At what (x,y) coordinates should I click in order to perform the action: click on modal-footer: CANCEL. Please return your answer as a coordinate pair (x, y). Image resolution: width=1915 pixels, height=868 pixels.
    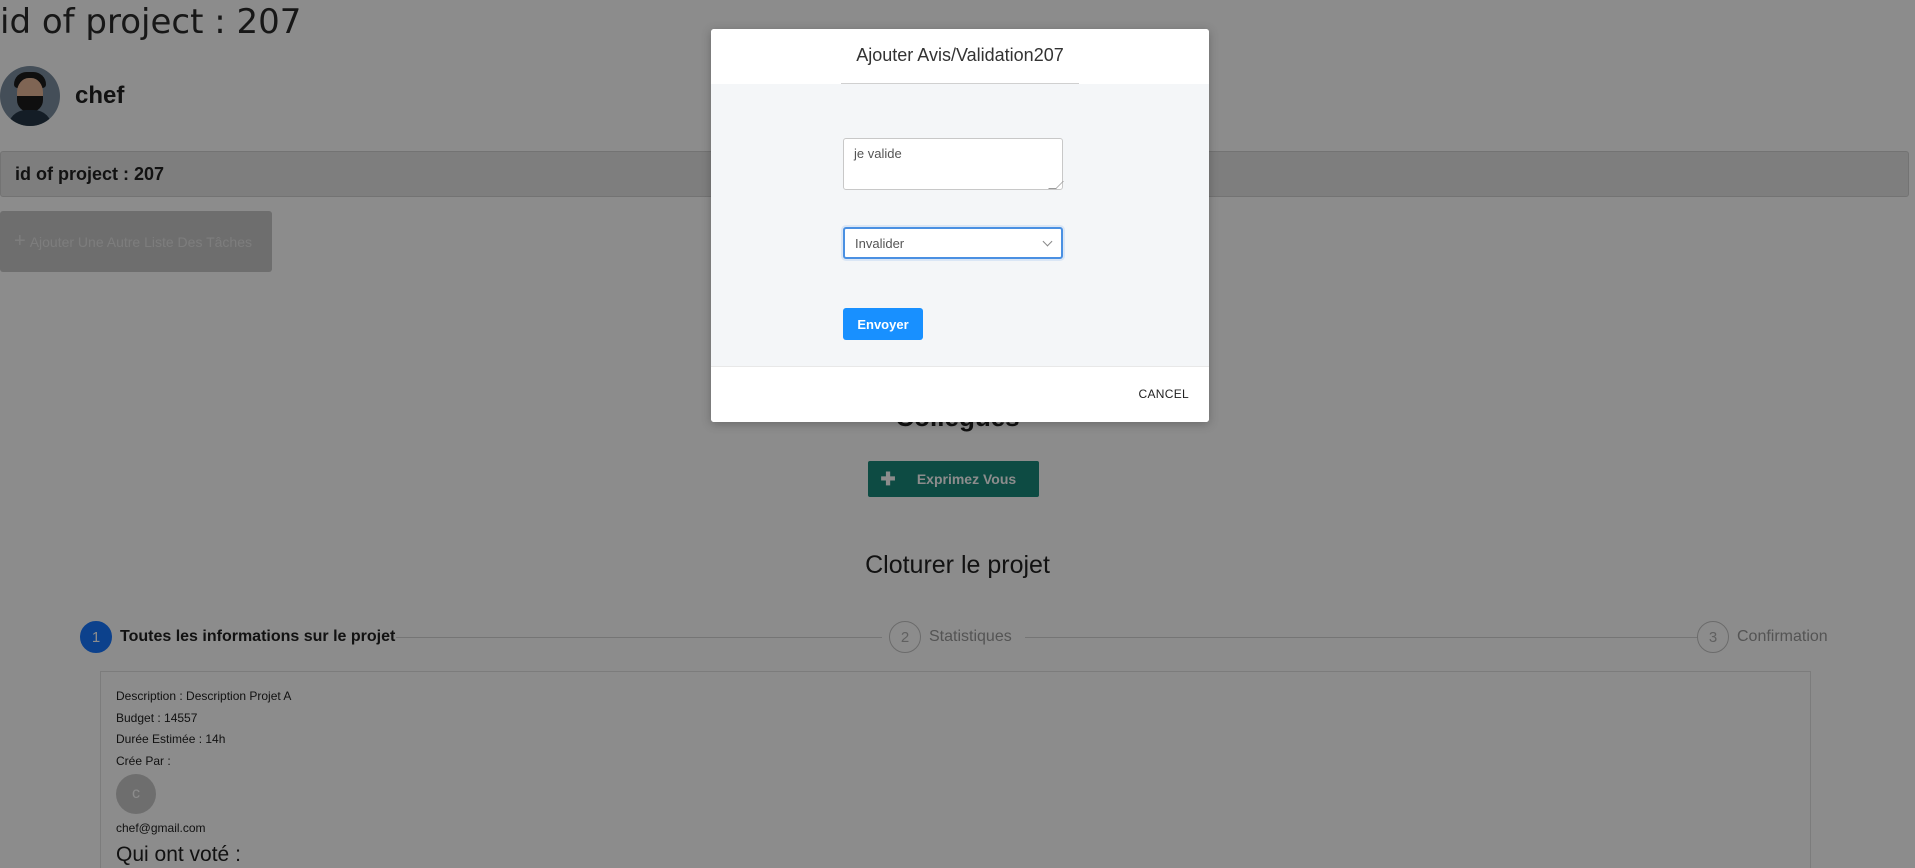
    Looking at the image, I should click on (960, 394).